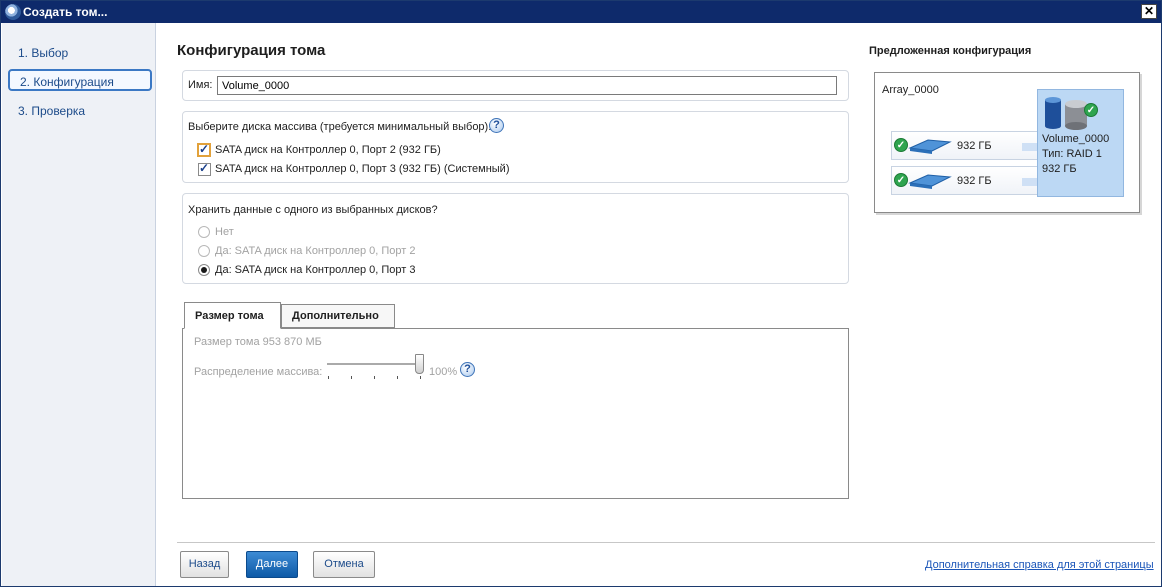 The height and width of the screenshot is (587, 1162). I want to click on volume-size-text: Размер тома 953 870 МБ, so click(258, 342).